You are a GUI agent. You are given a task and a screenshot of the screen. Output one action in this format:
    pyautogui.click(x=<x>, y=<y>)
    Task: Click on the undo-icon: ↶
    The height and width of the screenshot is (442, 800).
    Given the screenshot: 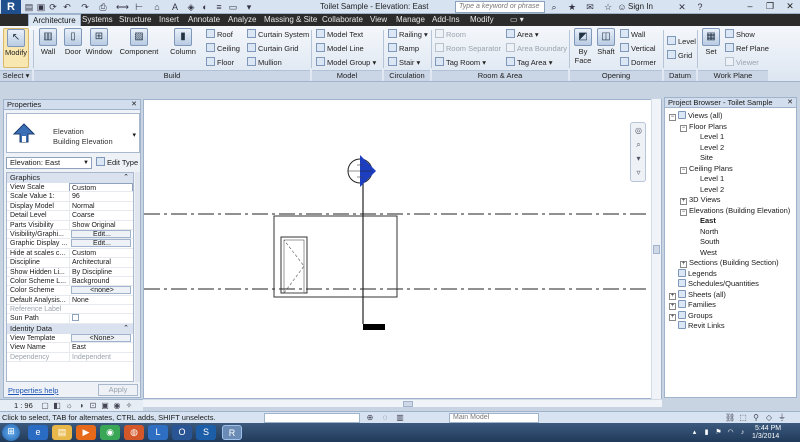 What is the action you would take?
    pyautogui.click(x=67, y=7)
    